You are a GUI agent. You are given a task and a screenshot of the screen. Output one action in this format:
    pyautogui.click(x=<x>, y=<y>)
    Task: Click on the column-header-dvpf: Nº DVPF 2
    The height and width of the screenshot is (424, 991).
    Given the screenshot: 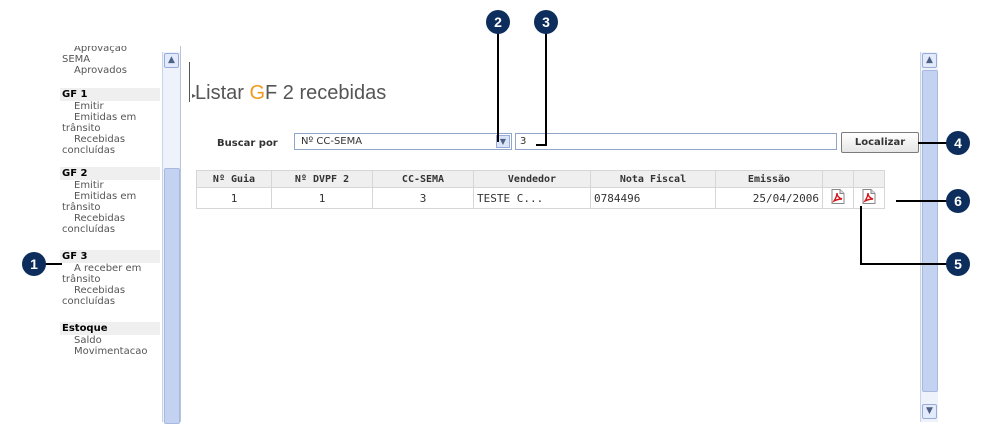 What is the action you would take?
    pyautogui.click(x=322, y=179)
    